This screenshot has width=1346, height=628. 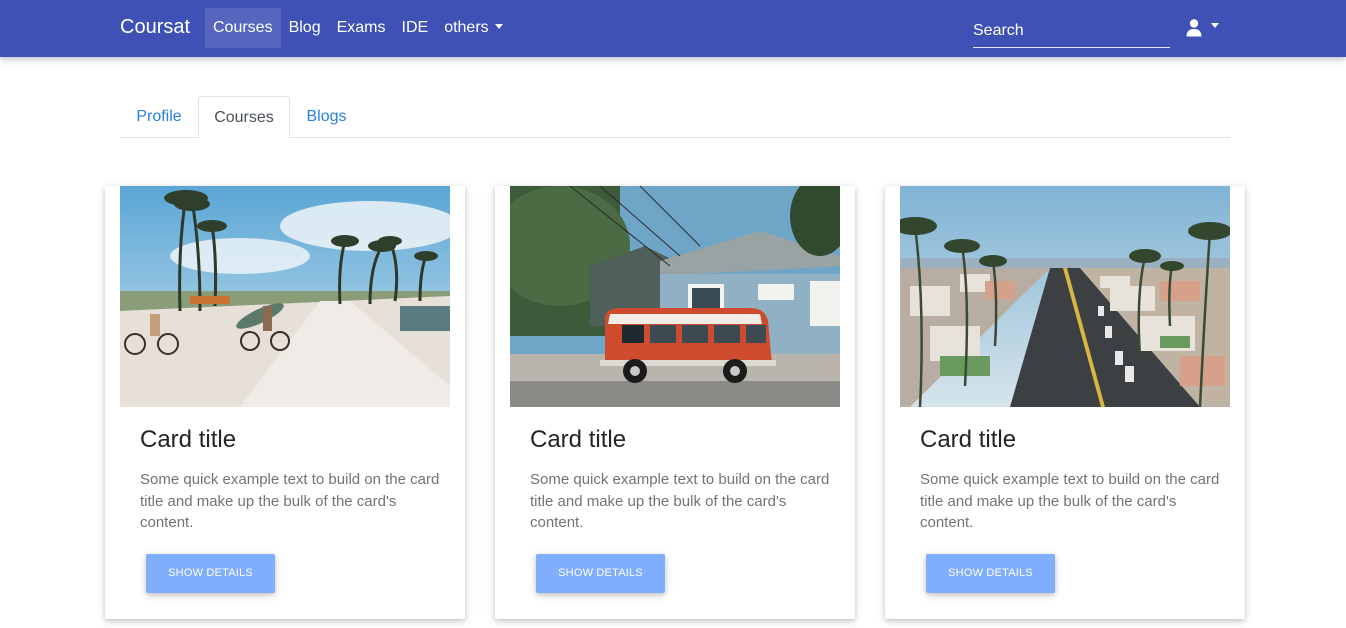 What do you see at coordinates (159, 117) in the screenshot?
I see `tab-profile: Profile` at bounding box center [159, 117].